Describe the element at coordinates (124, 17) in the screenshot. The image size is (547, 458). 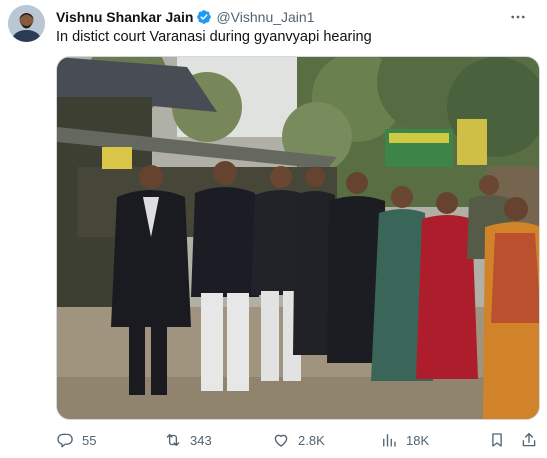
I see `author-name: Vishnu Shankar Jain` at that location.